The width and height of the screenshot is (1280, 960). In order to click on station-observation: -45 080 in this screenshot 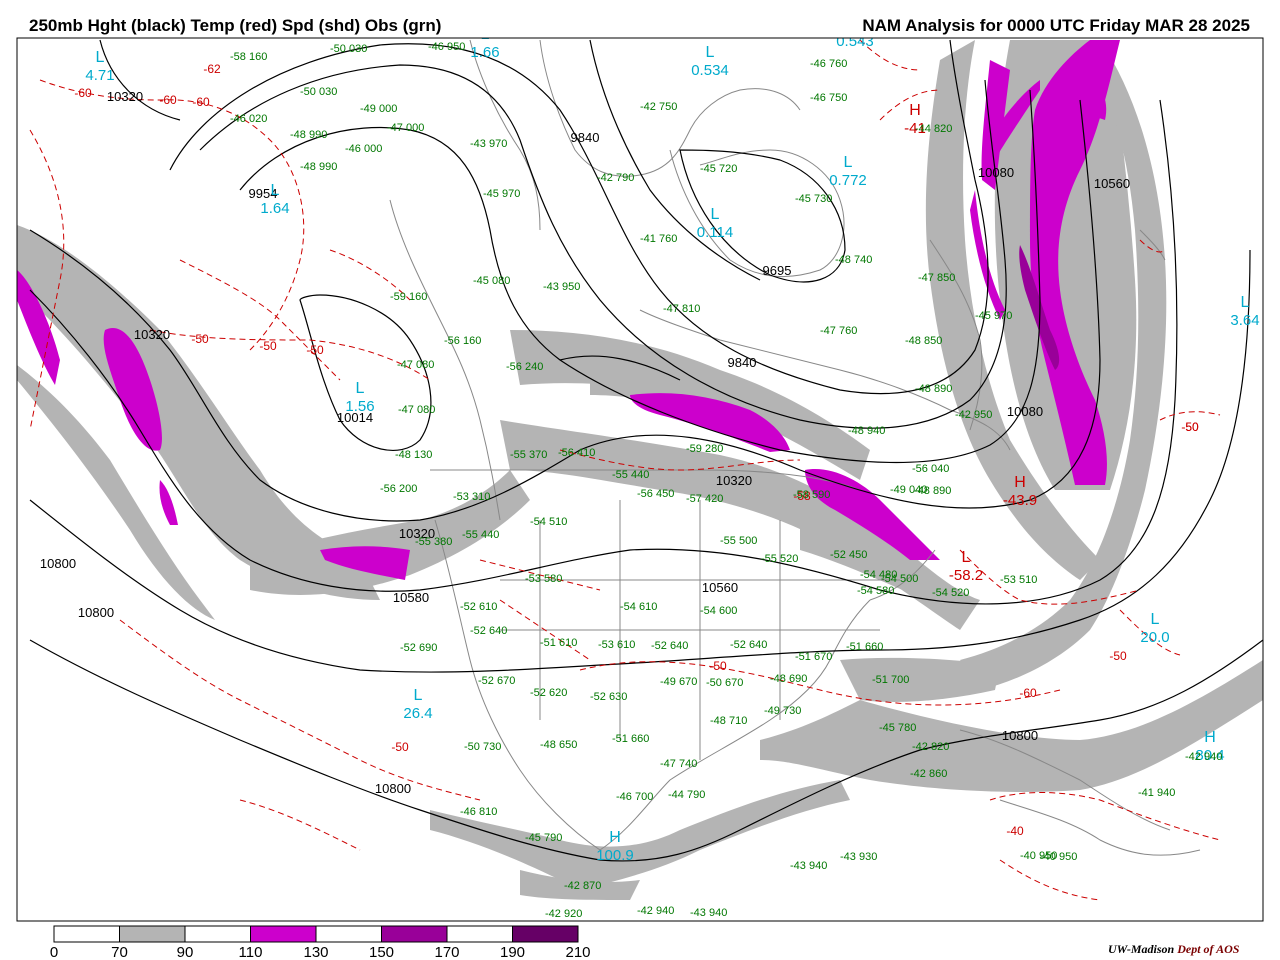, I will do `click(491, 281)`.